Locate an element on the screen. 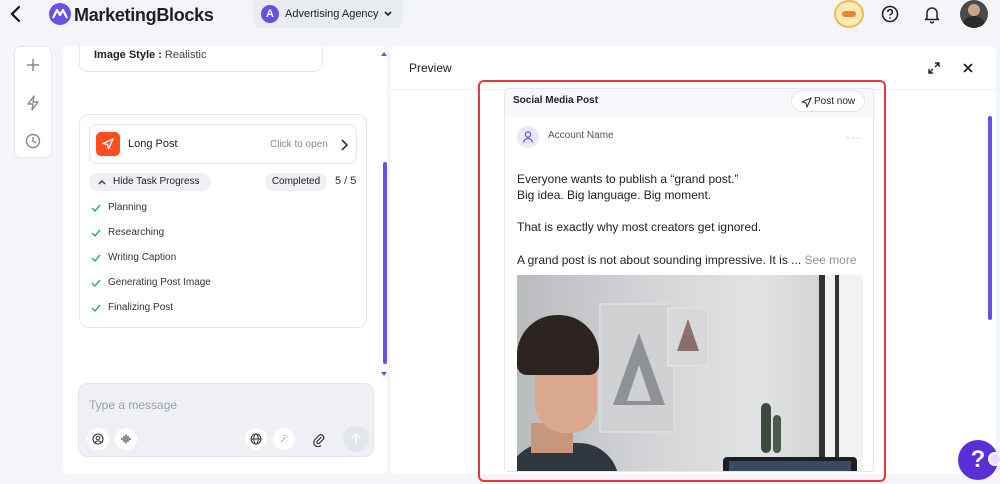 The image size is (1000, 484). long-post-title: Long Post is located at coordinates (153, 144).